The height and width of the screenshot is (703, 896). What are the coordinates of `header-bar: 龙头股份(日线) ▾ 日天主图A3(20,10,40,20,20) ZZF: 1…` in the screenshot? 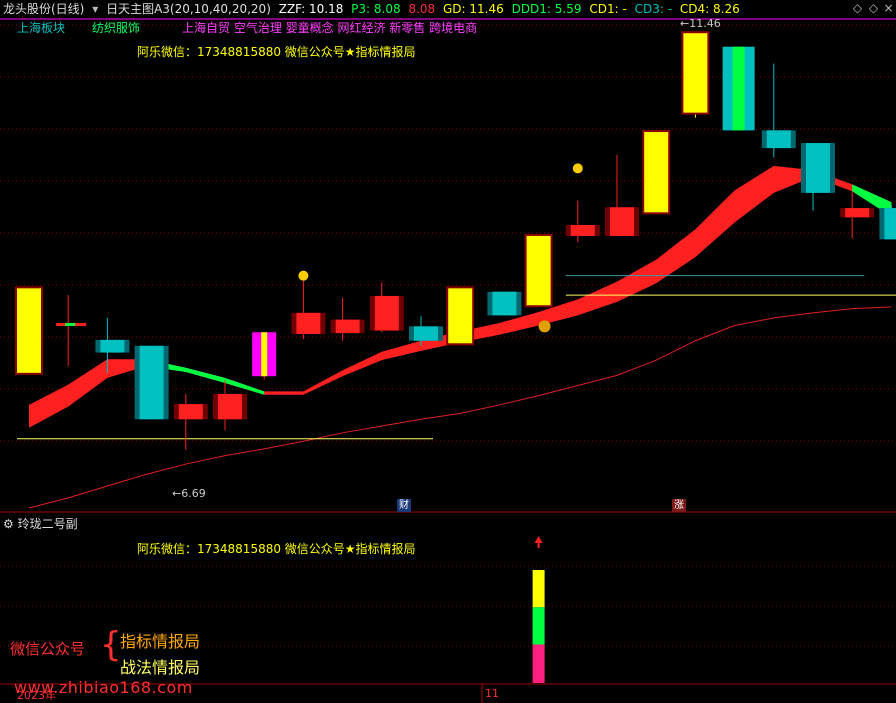 It's located at (448, 9).